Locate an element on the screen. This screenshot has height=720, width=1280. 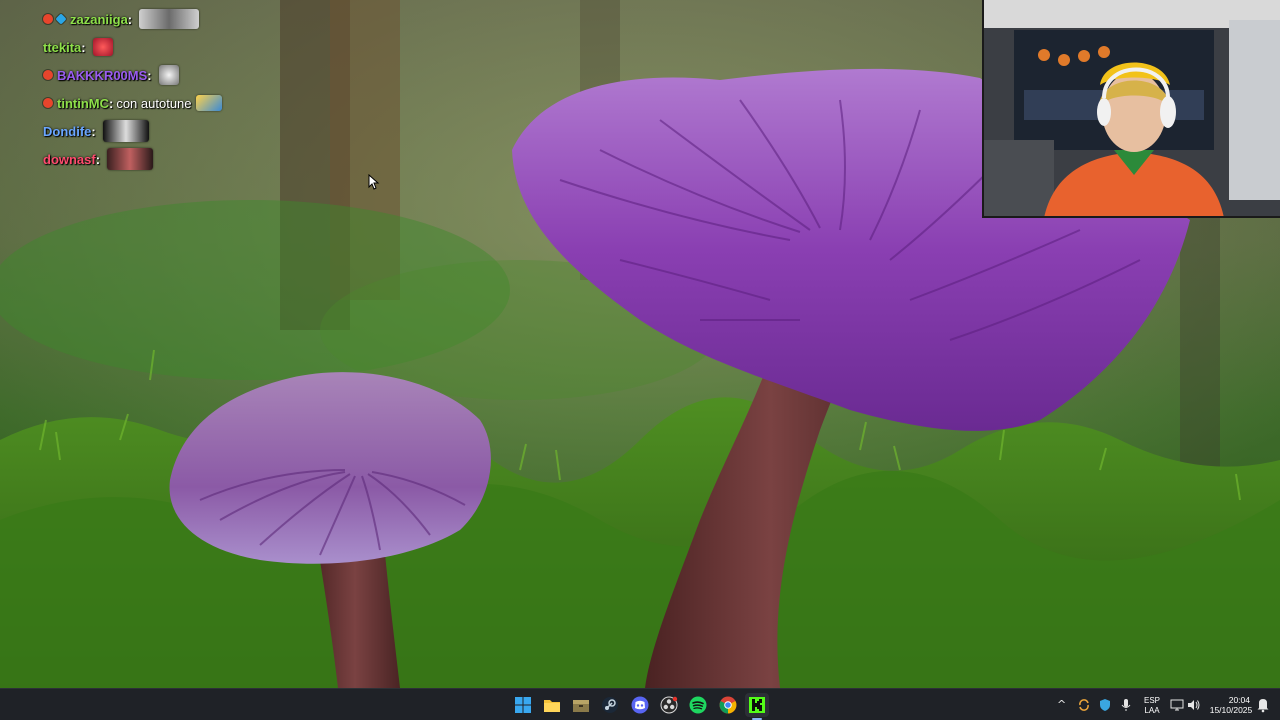
verified-badge-icon is located at coordinates (61, 19).